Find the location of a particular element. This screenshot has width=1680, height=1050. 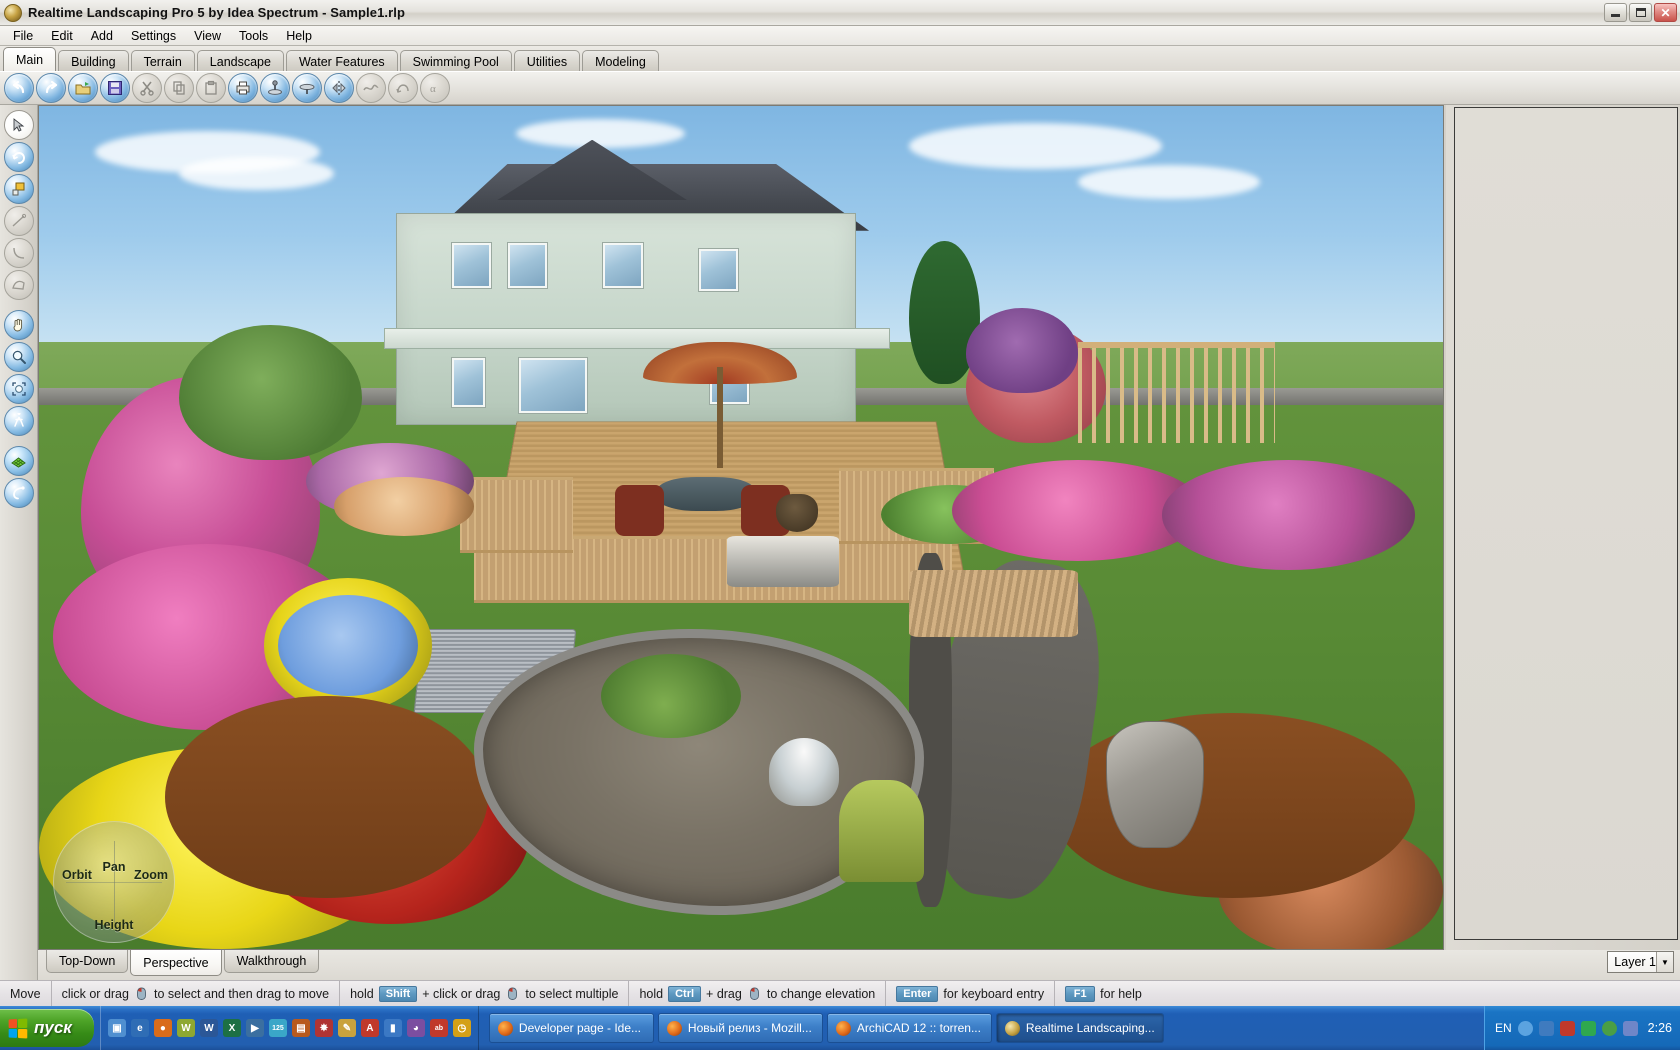

redo-icon is located at coordinates (51, 88).